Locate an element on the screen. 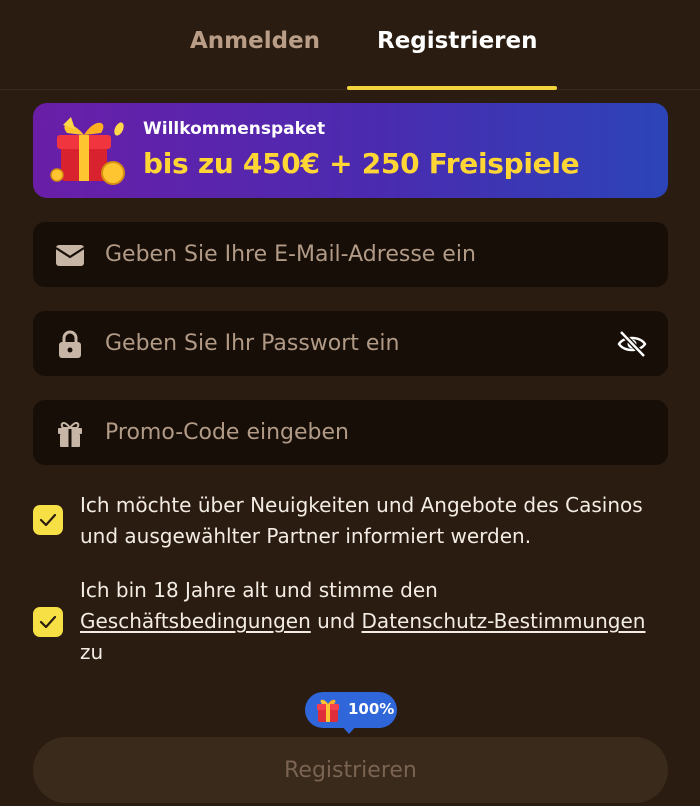 The image size is (700, 806). badge-pointer is located at coordinates (349, 729).